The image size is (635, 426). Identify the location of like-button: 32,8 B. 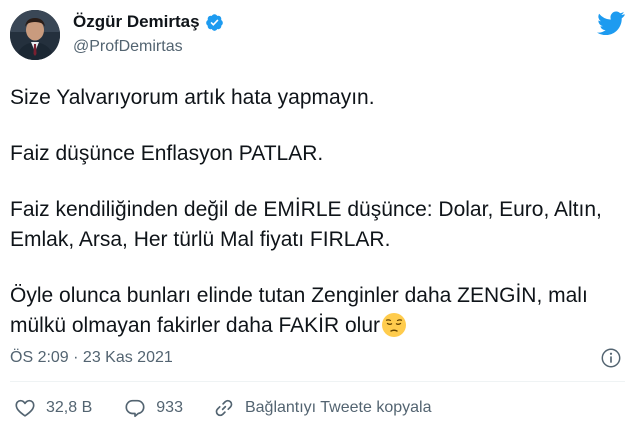
(53, 408).